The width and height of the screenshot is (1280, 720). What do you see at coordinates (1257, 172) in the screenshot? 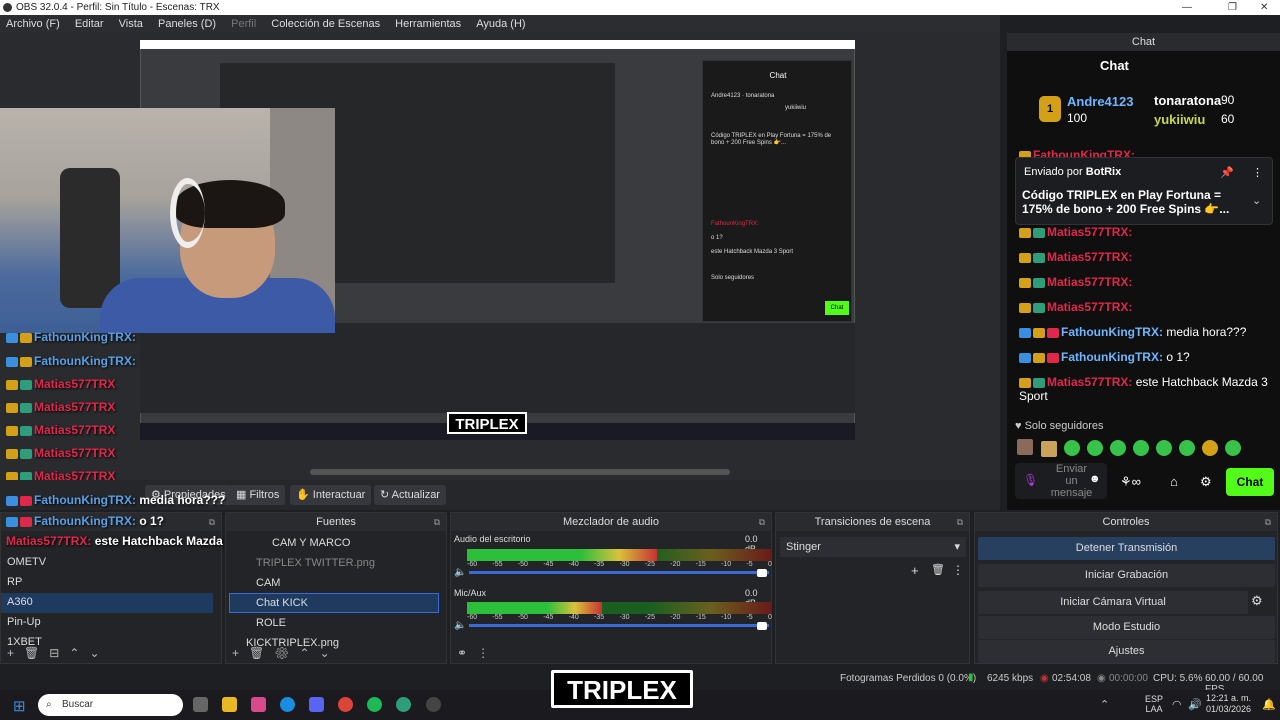
I see `more-icon: ⋮` at bounding box center [1257, 172].